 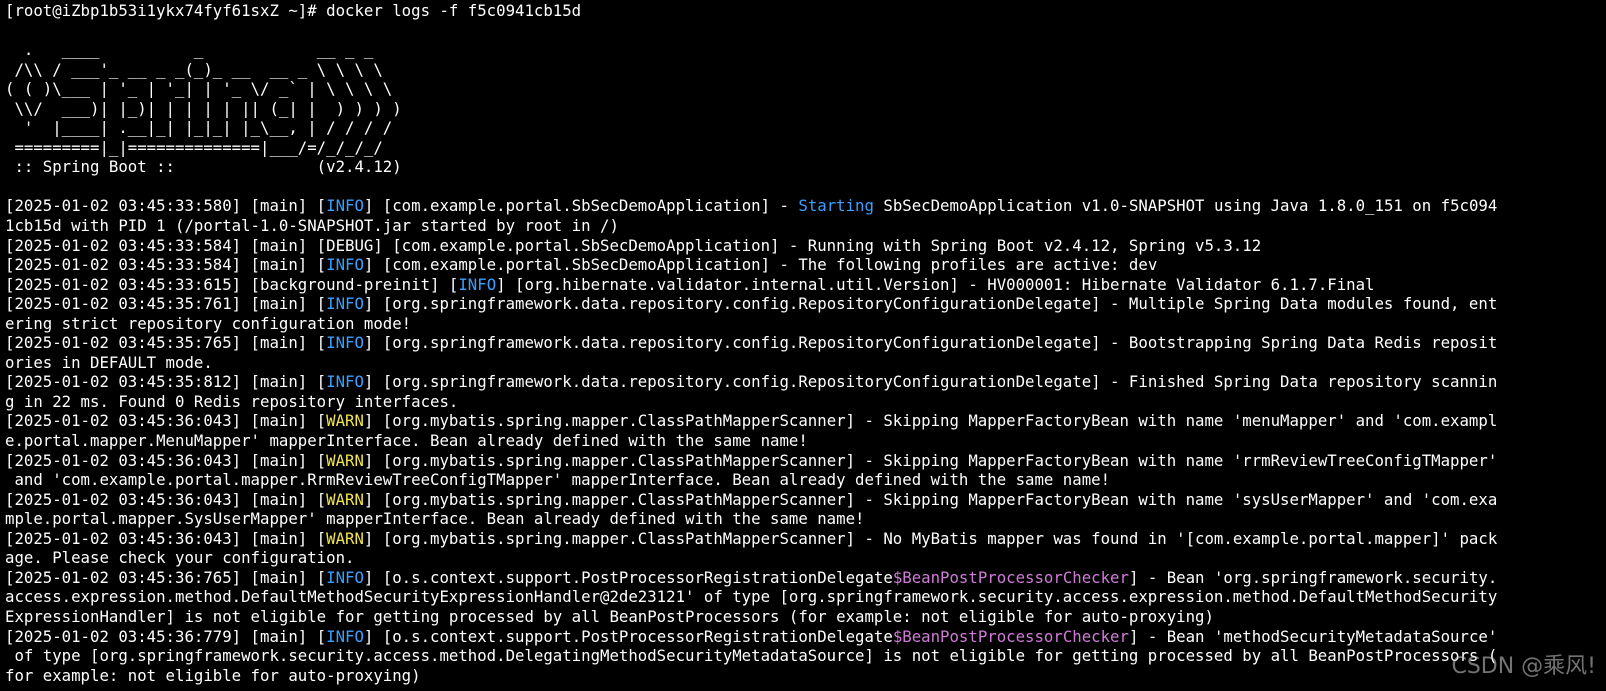 What do you see at coordinates (166, 265) in the screenshot?
I see `log-text: [2025-01-02 03:45:33:584] [main] [` at bounding box center [166, 265].